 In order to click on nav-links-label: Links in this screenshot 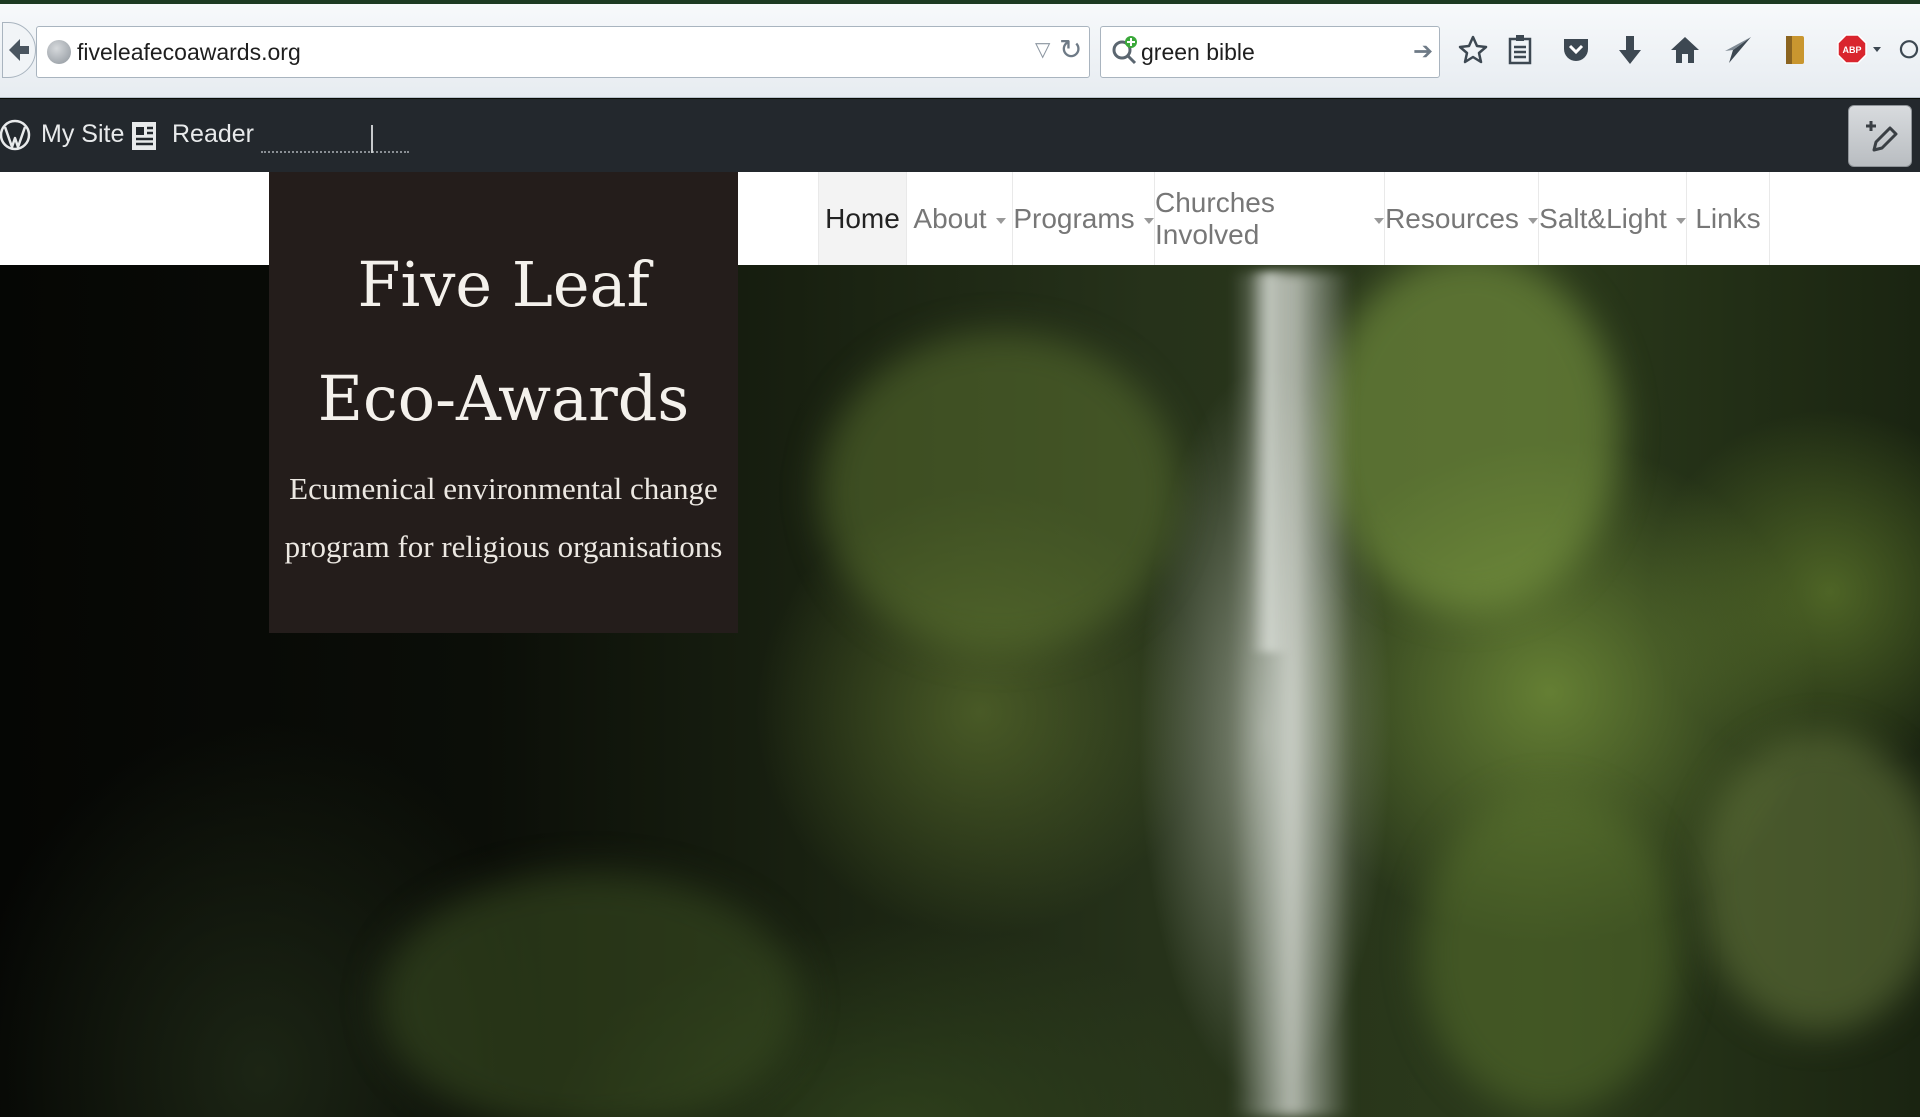, I will do `click(1728, 218)`.